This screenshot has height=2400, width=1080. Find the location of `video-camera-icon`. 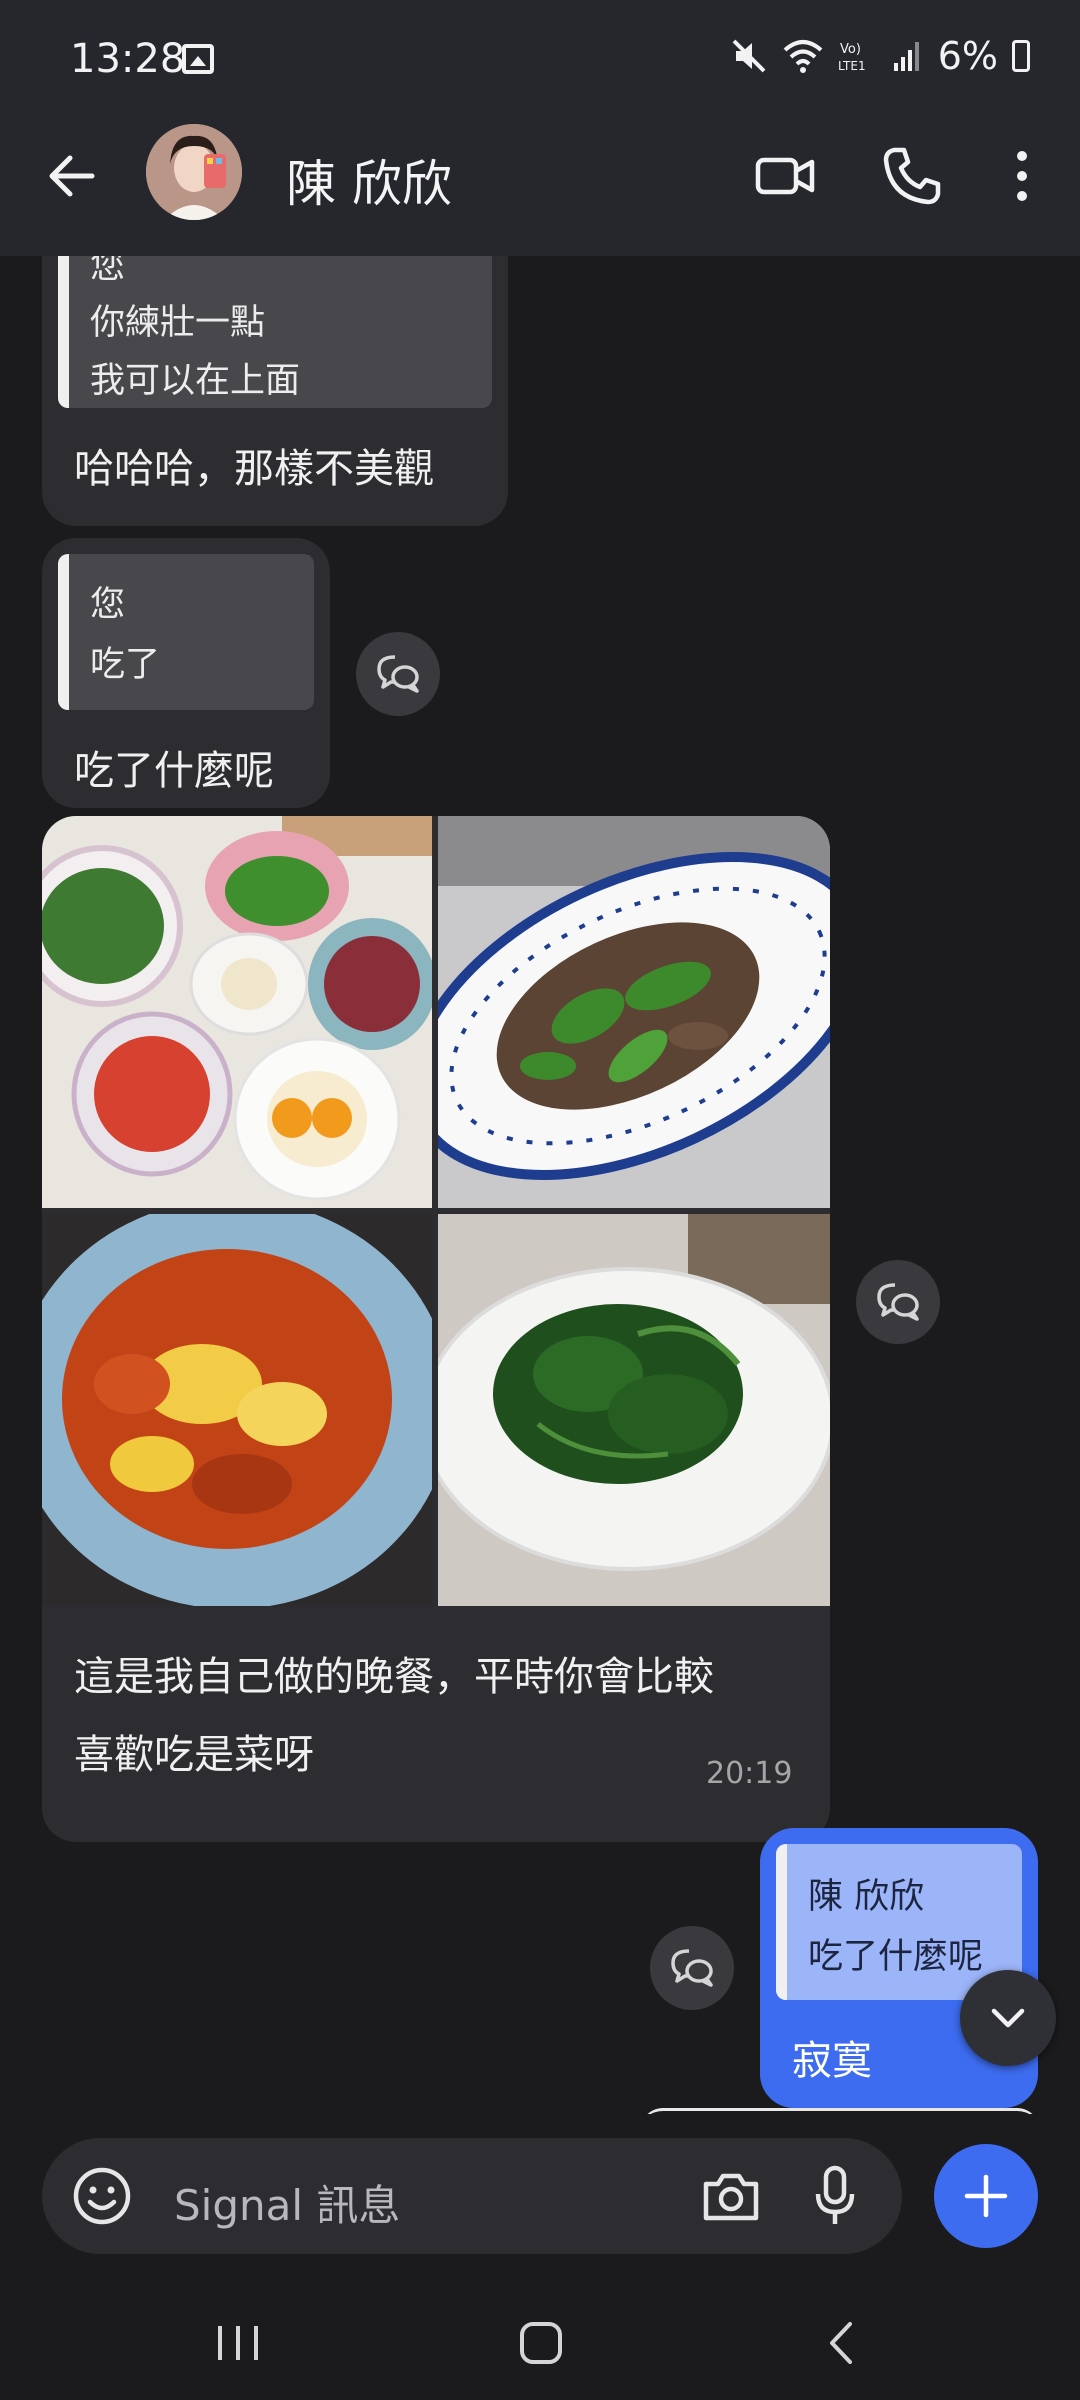

video-camera-icon is located at coordinates (785, 176).